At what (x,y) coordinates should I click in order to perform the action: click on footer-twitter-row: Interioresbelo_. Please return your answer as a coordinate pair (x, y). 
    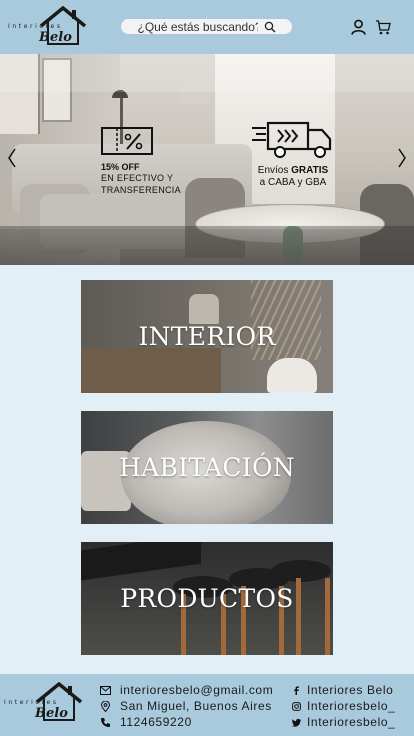
    Looking at the image, I should click on (343, 722).